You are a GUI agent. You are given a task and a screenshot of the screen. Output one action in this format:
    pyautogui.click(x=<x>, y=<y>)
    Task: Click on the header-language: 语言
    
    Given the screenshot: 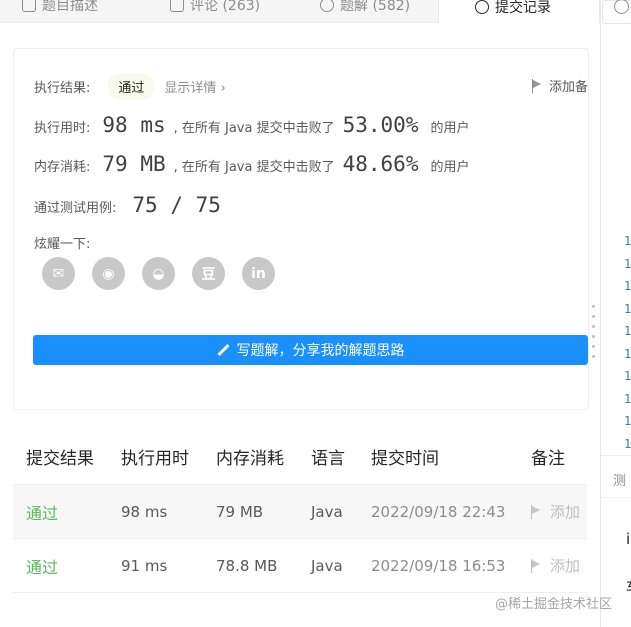 What is the action you would take?
    pyautogui.click(x=328, y=458)
    